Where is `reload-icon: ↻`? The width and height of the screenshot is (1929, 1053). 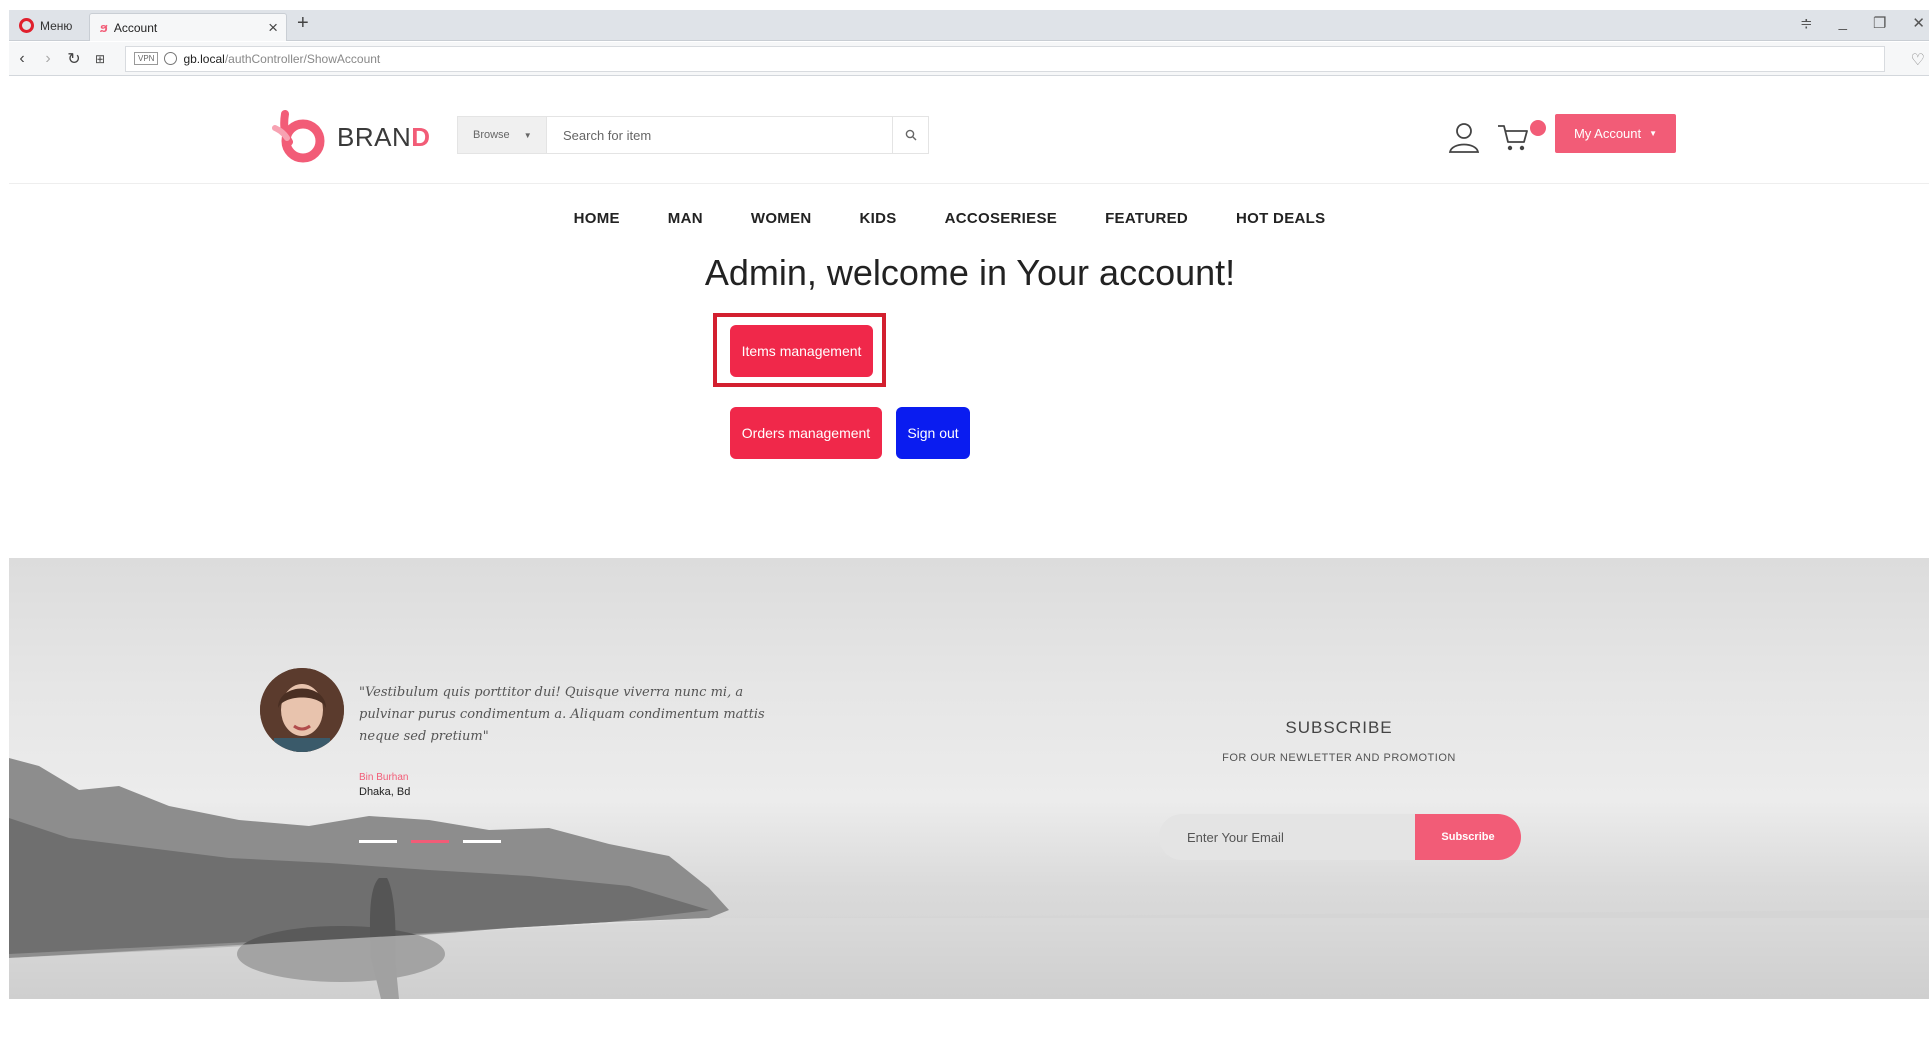
reload-icon: ↻ is located at coordinates (74, 59).